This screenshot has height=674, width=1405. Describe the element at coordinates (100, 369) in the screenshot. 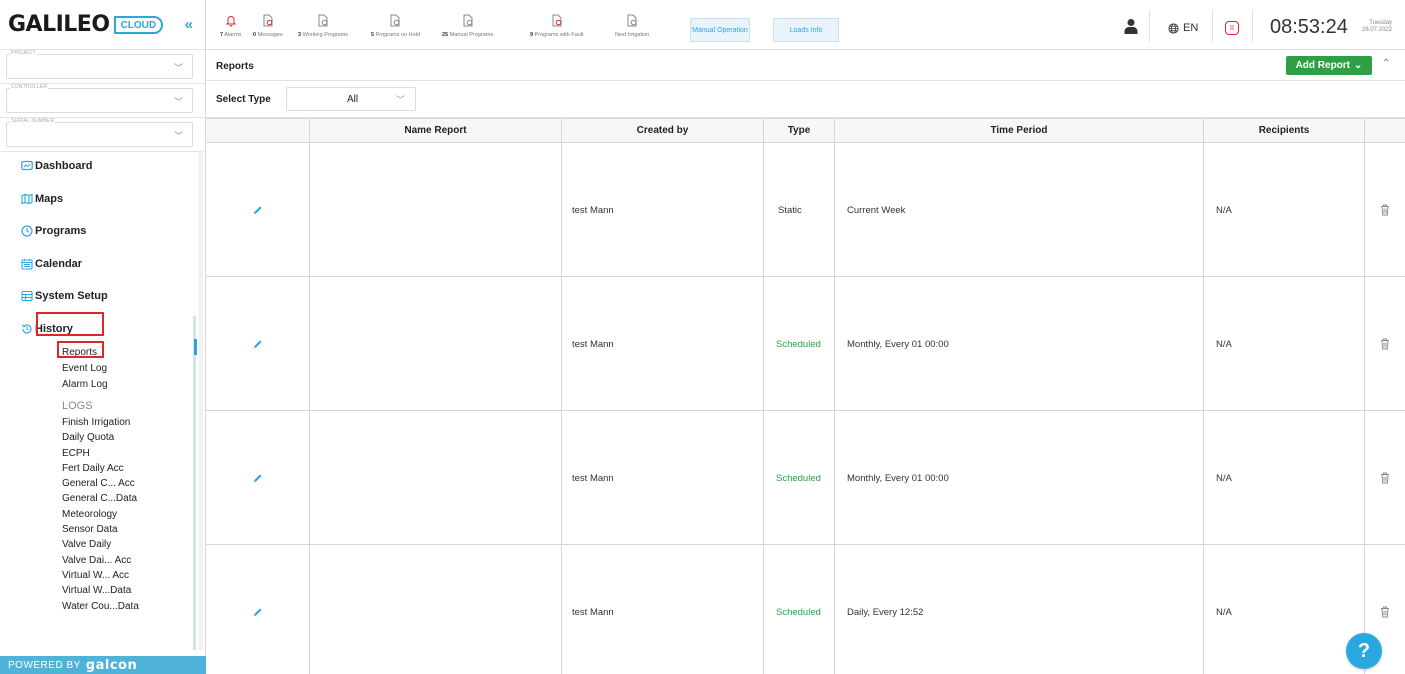

I see `sidebar-subitem-event-log: Event Log` at that location.